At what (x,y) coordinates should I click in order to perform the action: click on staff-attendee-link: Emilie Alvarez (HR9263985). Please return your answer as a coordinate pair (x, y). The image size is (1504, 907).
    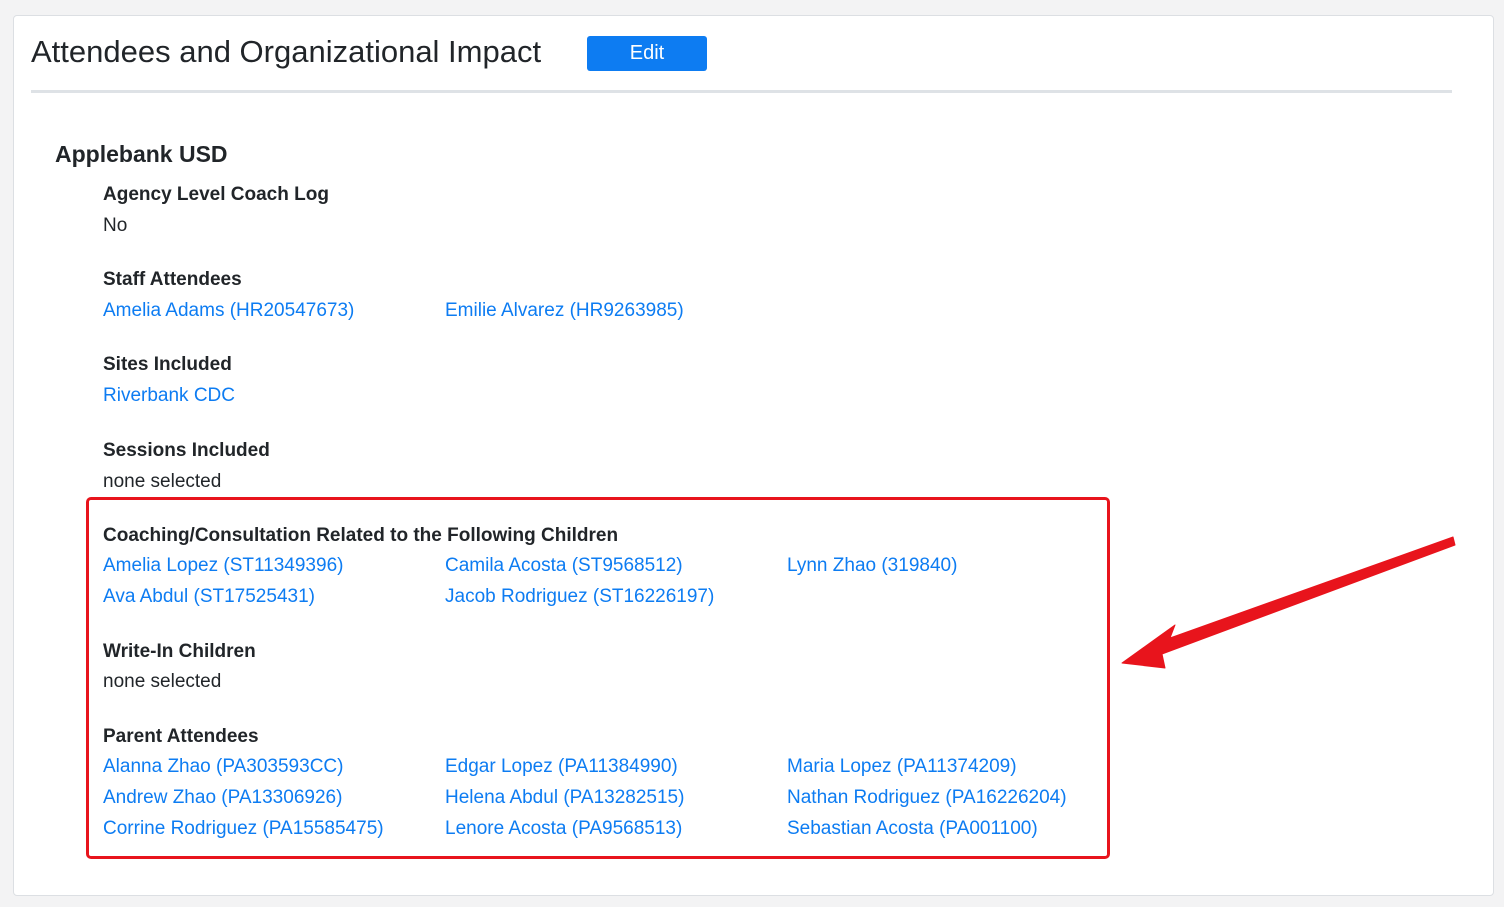
    Looking at the image, I should click on (564, 311).